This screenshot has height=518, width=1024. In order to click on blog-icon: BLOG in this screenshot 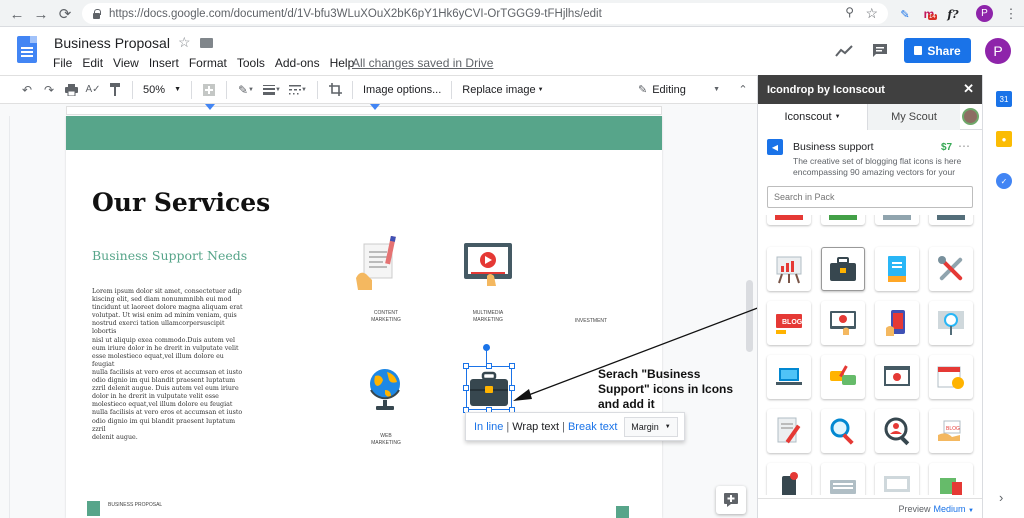, I will do `click(789, 323)`.